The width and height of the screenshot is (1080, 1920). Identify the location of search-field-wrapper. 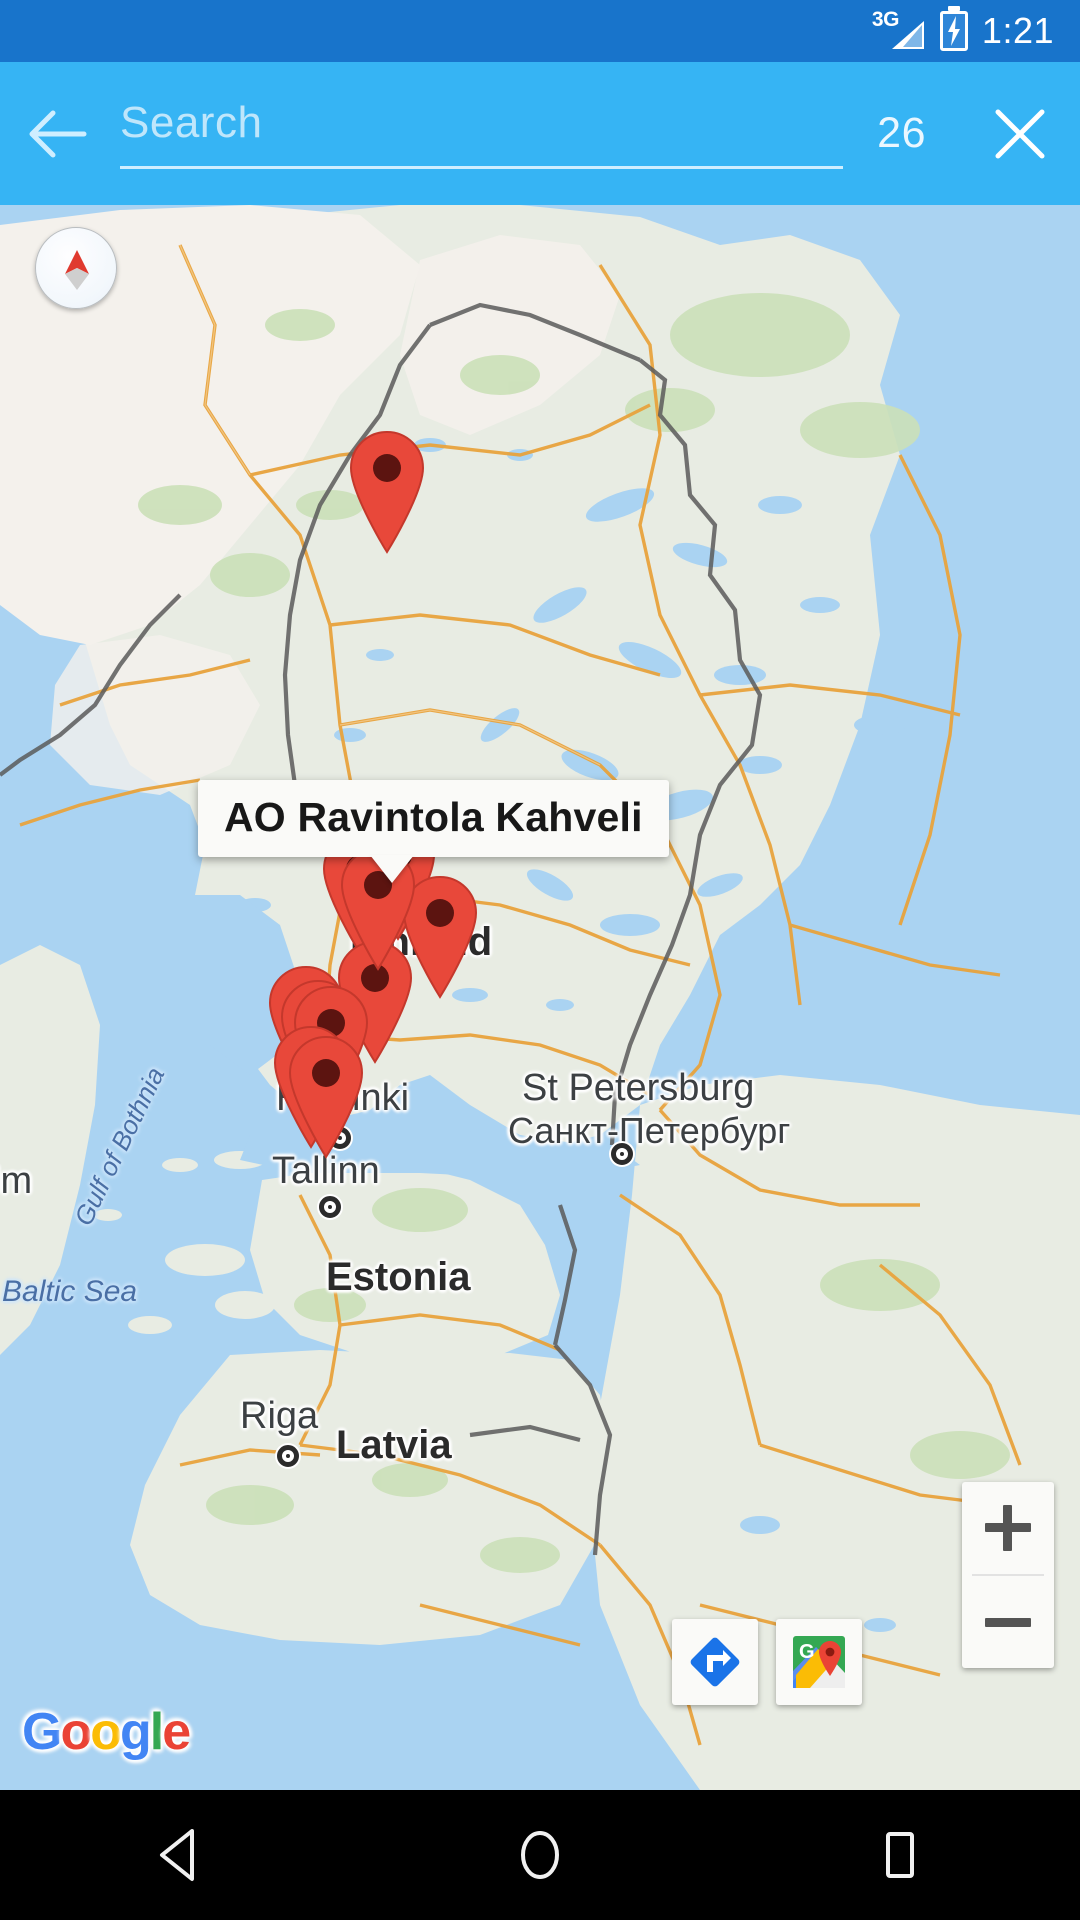
(482, 133).